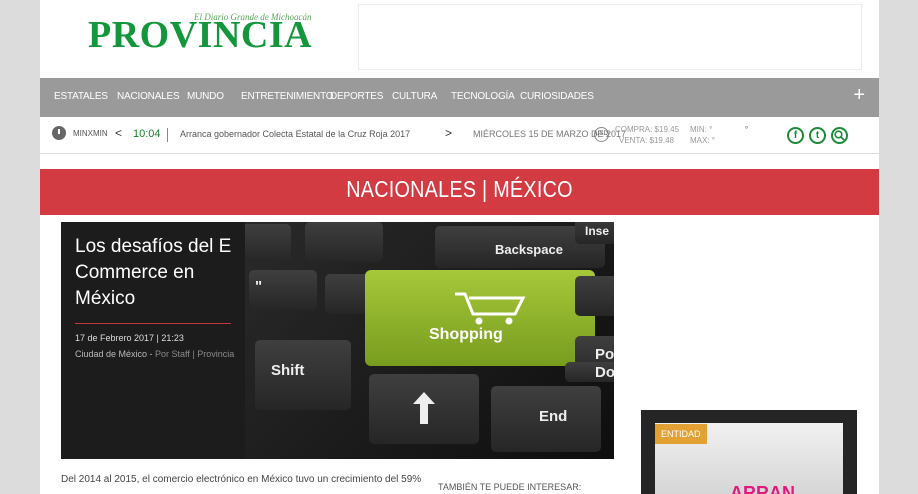 The image size is (918, 494). What do you see at coordinates (490, 308) in the screenshot?
I see `cart-icon` at bounding box center [490, 308].